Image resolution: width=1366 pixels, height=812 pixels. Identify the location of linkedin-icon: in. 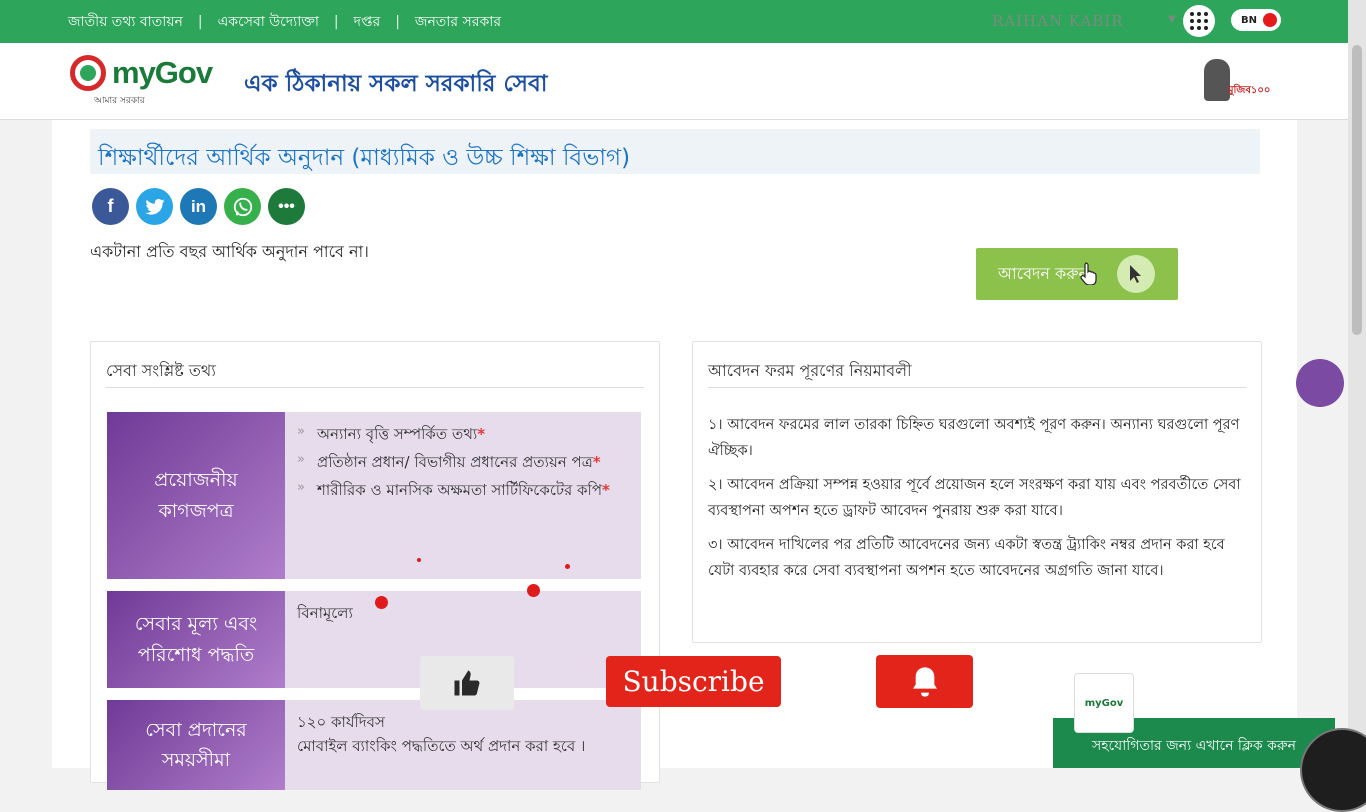
(198, 206).